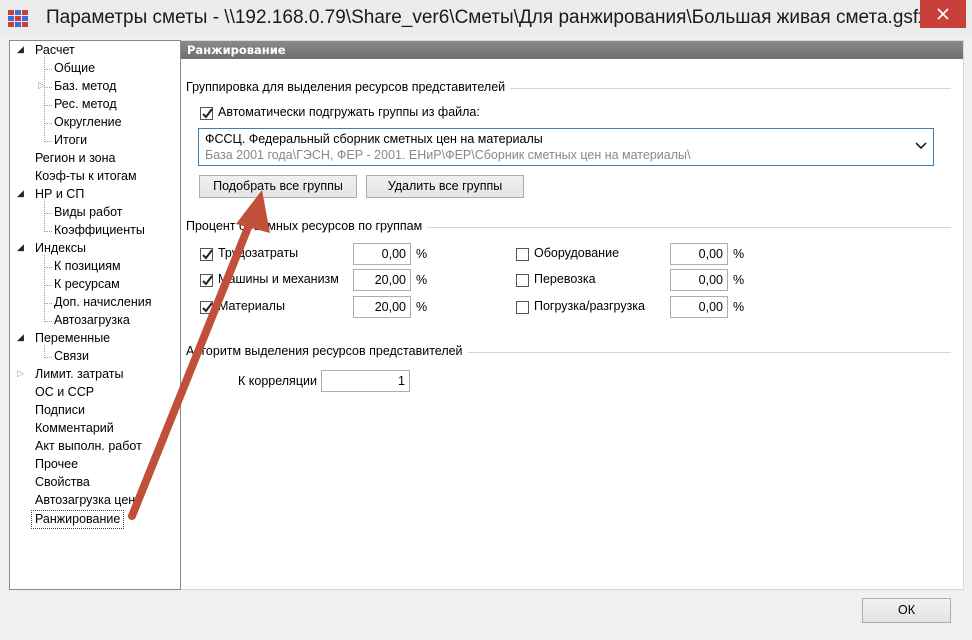 The width and height of the screenshot is (972, 640). Describe the element at coordinates (251, 306) in the screenshot. I see `percent-label: Материалы` at that location.